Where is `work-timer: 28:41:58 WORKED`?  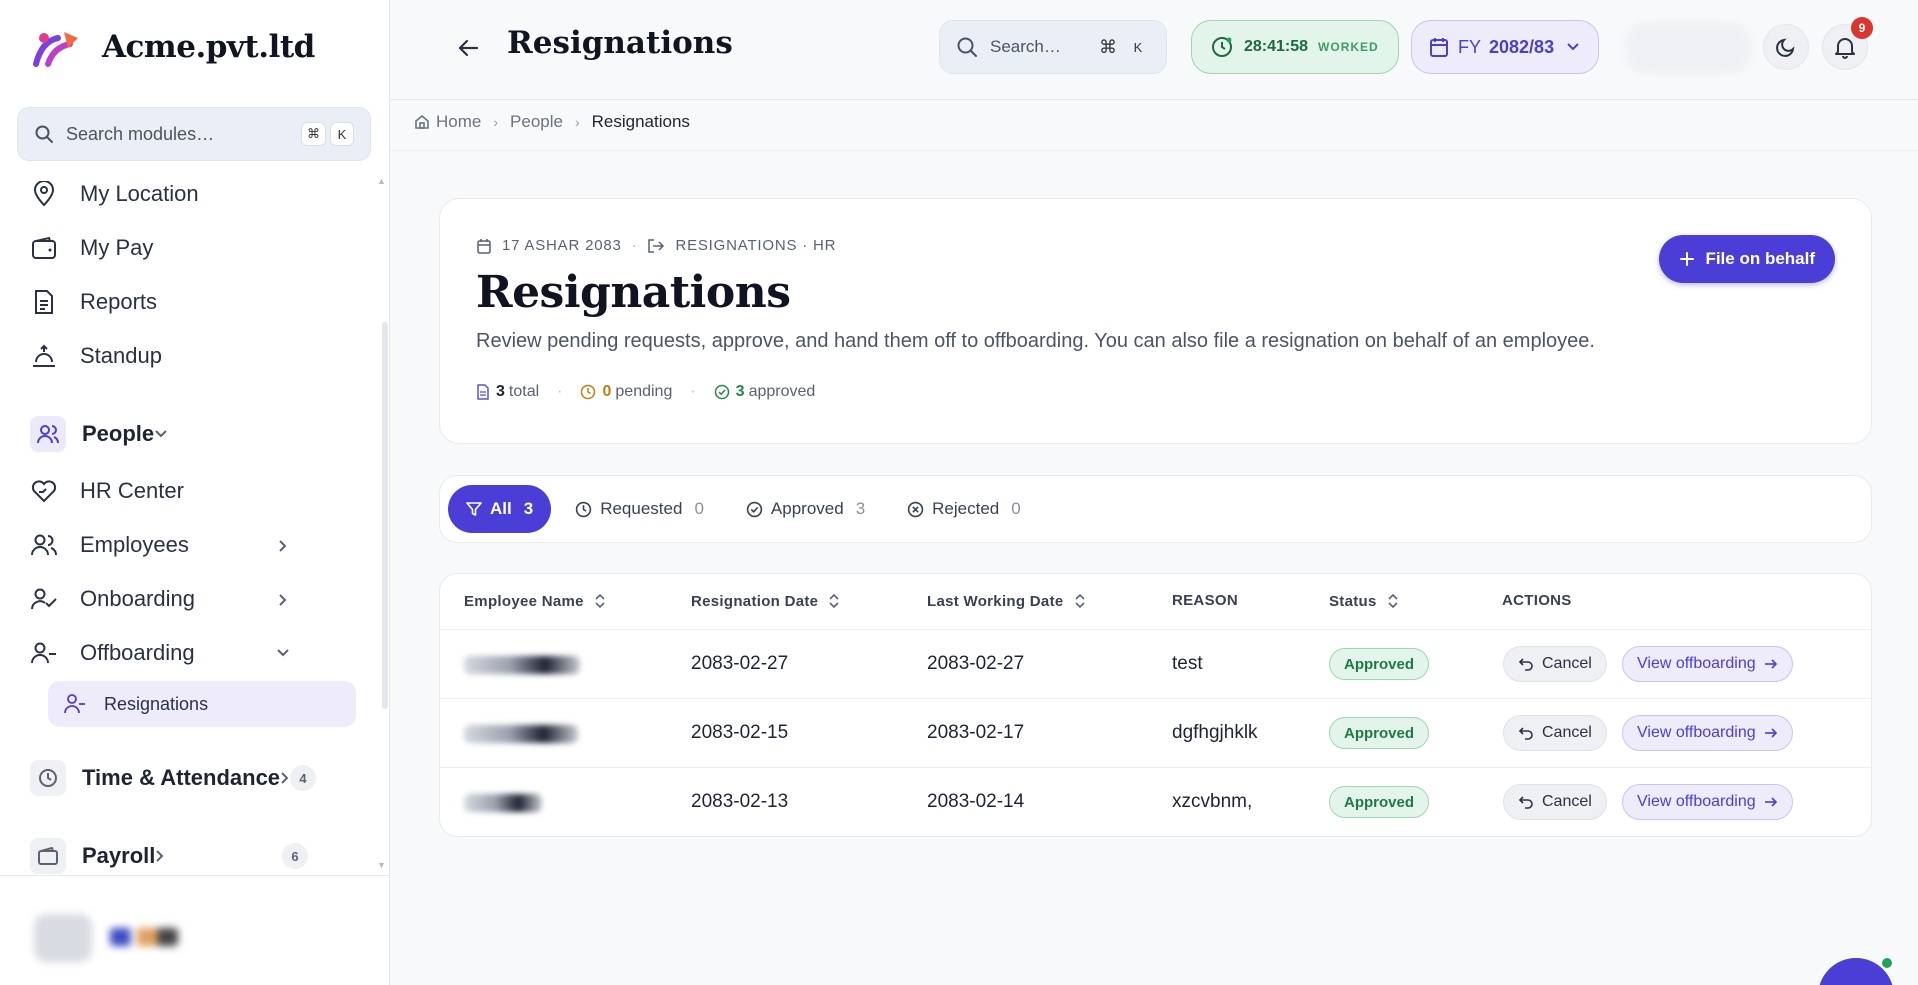
work-timer: 28:41:58 WORKED is located at coordinates (1295, 47).